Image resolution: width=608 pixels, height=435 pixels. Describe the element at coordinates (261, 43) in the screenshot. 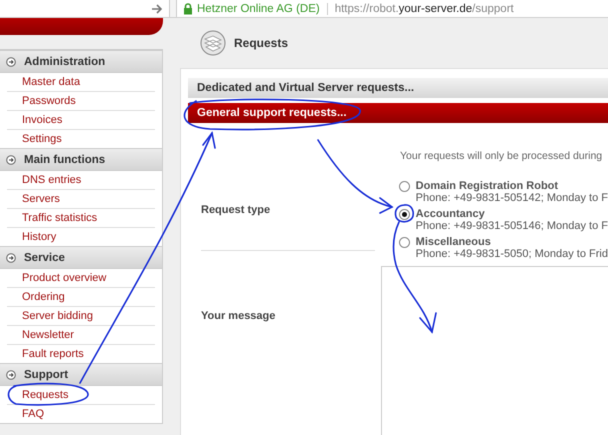

I see `page-title: Requests` at that location.